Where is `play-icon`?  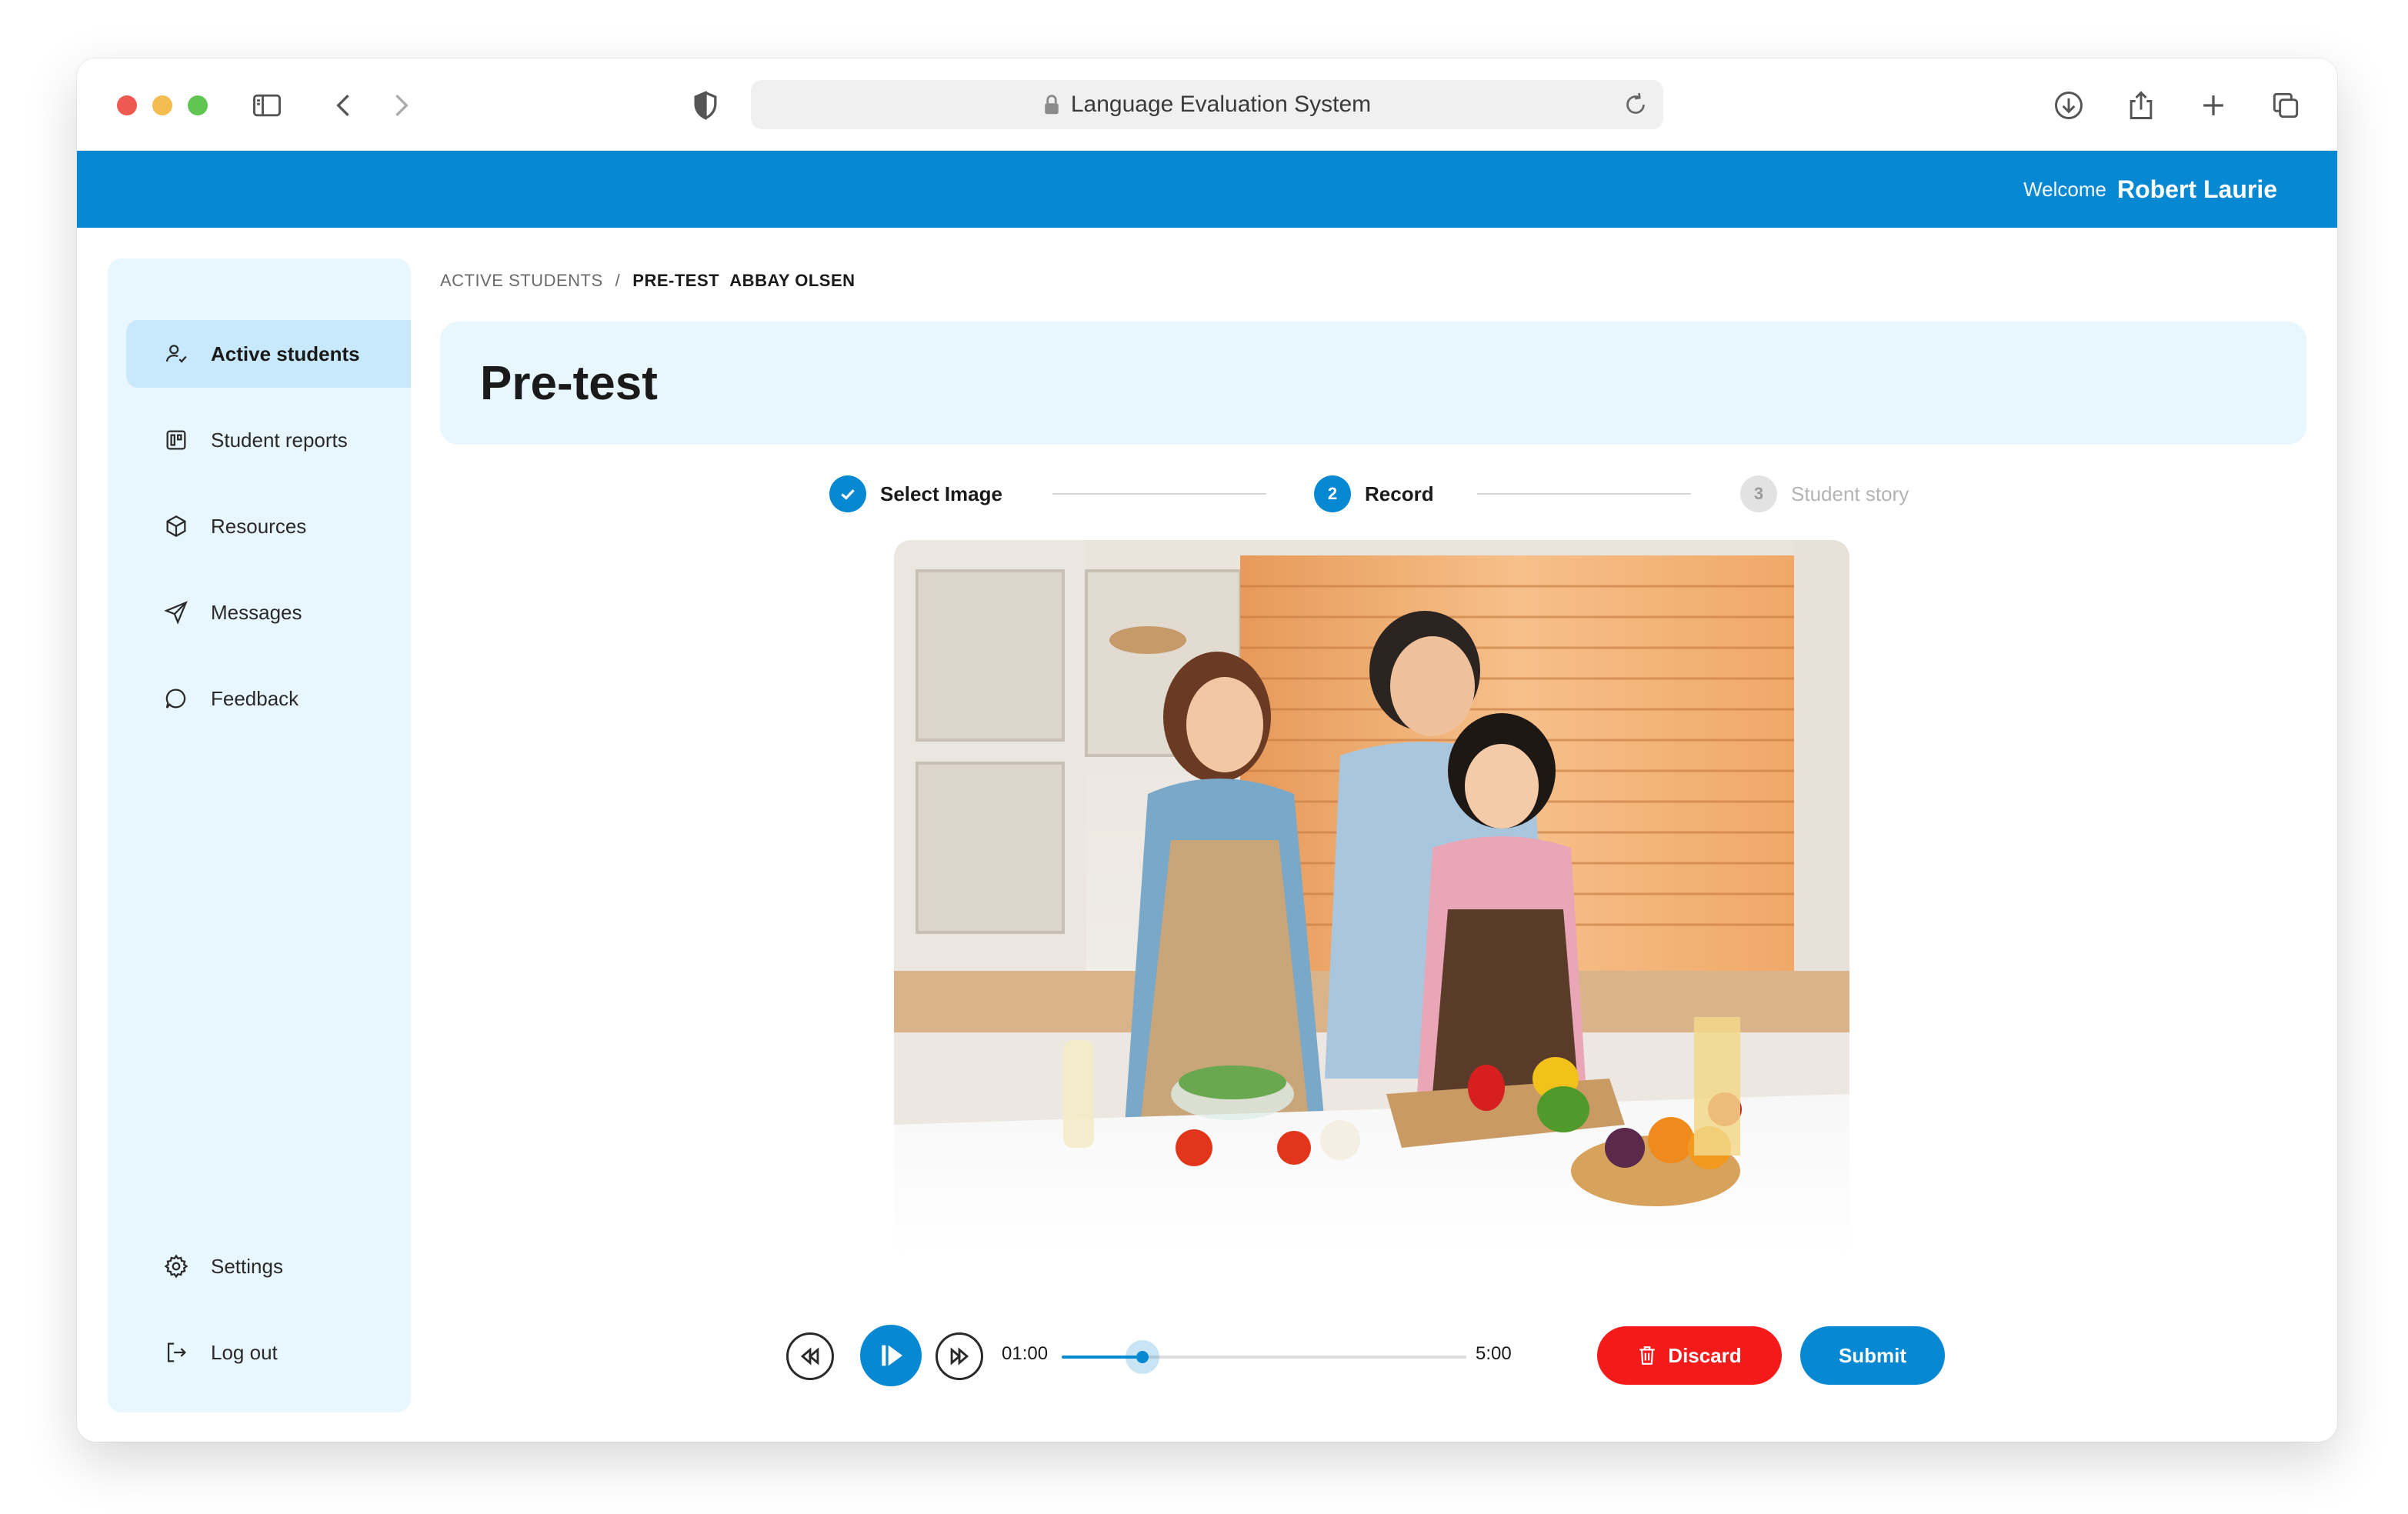 play-icon is located at coordinates (892, 1355).